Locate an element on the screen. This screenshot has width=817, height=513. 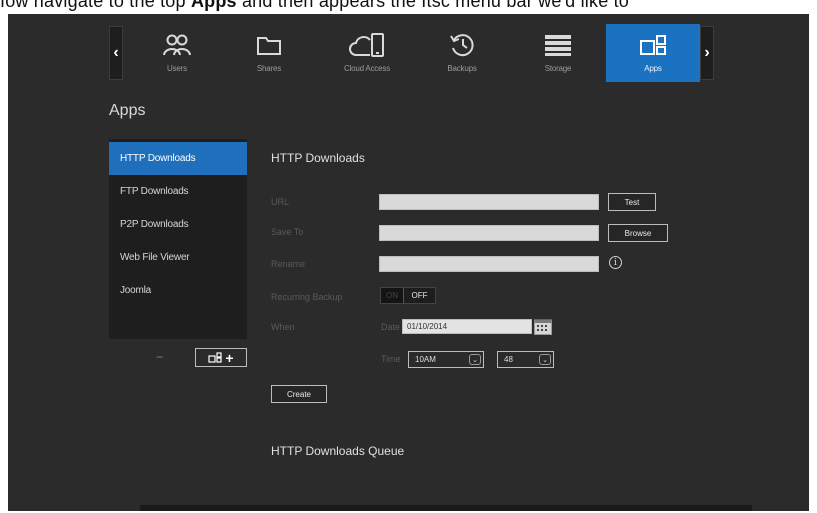
nav-label-apps: Apps is located at coordinates (653, 68).